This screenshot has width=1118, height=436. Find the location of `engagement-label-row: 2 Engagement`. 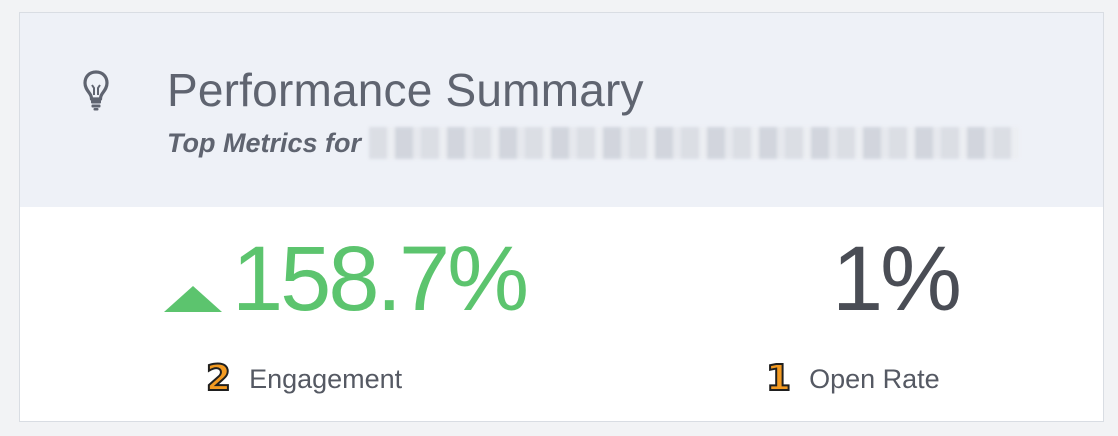

engagement-label-row: 2 Engagement is located at coordinates (304, 378).